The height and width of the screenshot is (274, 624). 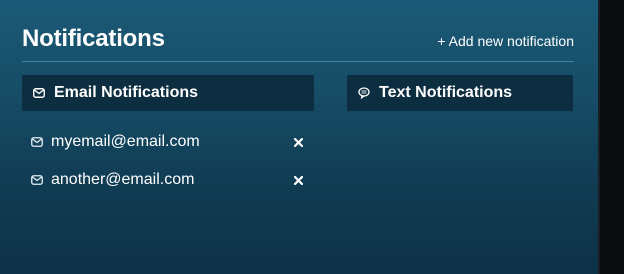 I want to click on text-notifications-header: Text Notifications, so click(x=460, y=93).